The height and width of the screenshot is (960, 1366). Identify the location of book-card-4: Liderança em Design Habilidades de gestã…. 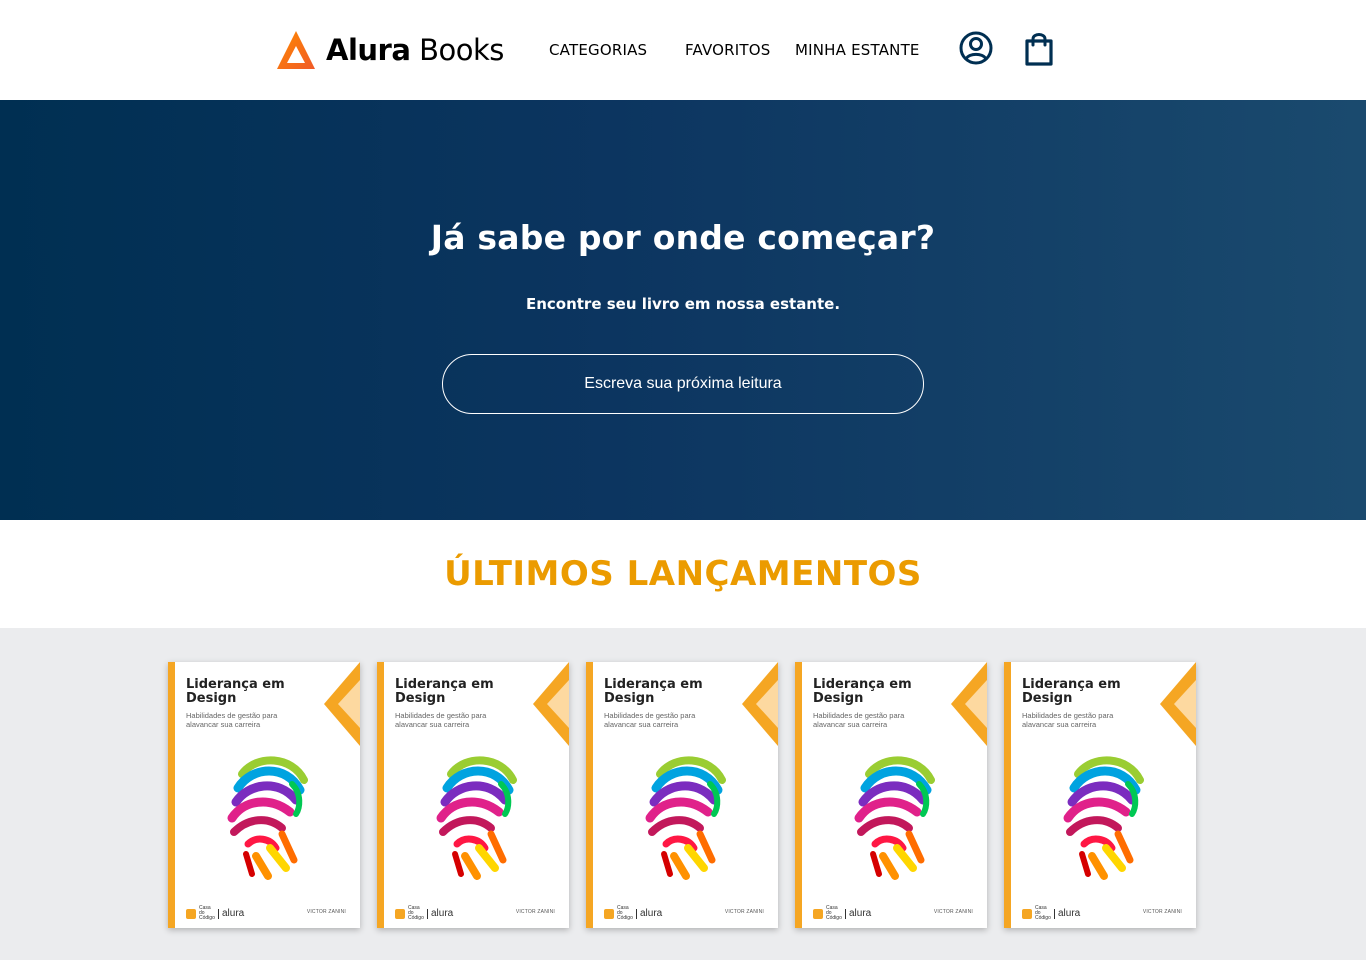
(891, 795).